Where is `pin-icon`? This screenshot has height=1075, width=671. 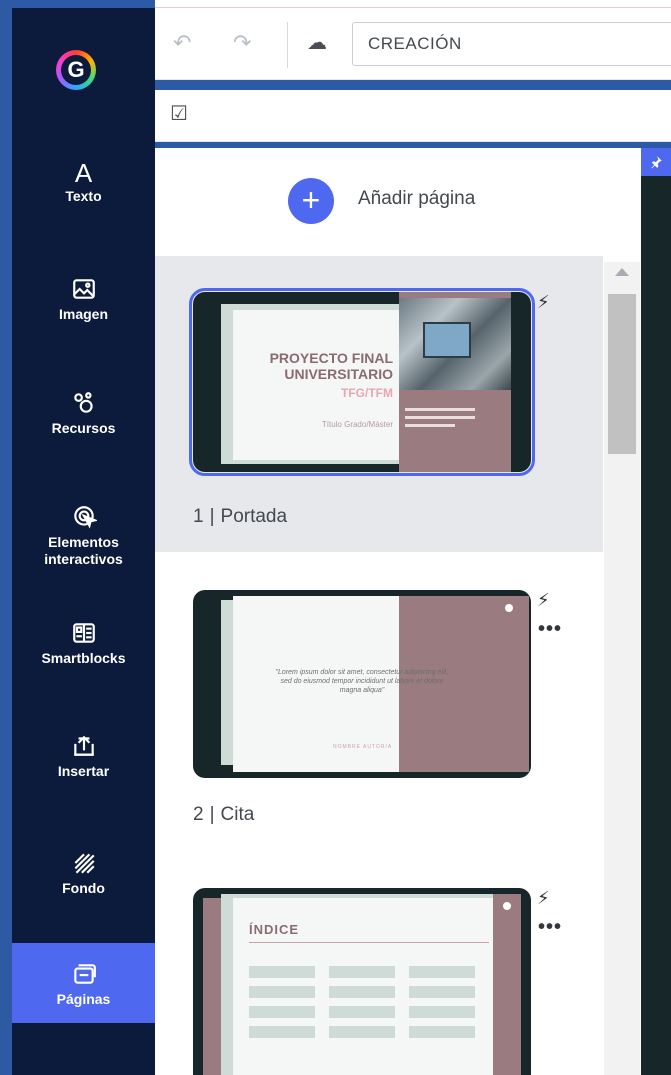 pin-icon is located at coordinates (656, 162).